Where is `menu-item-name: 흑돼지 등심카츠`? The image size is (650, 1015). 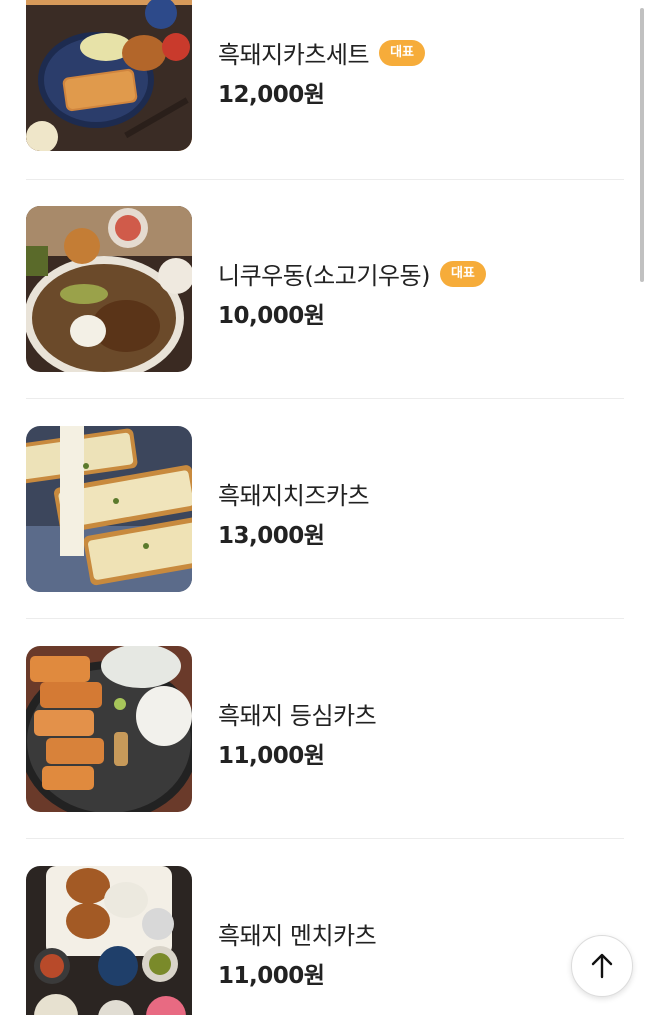 menu-item-name: 흑돼지 등심카츠 is located at coordinates (297, 716).